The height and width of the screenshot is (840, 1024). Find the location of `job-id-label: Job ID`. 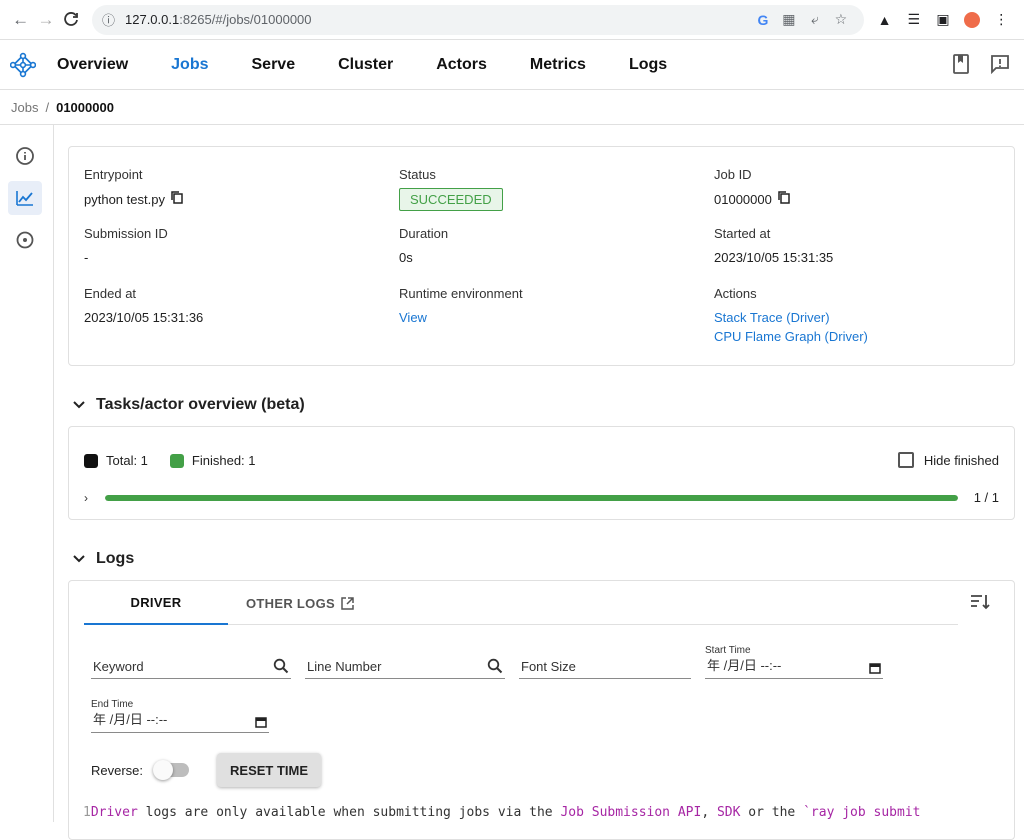

job-id-label: Job ID is located at coordinates (856, 174).